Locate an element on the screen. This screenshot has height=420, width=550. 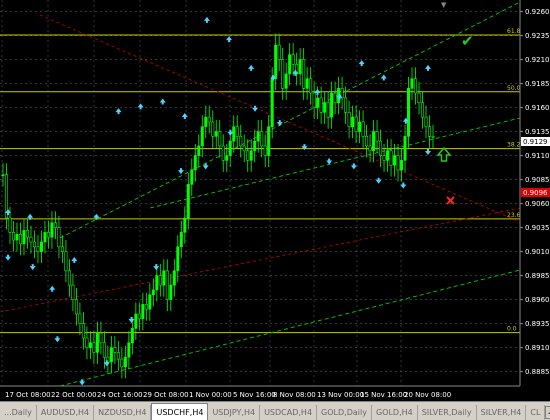
price-tick-label: 0.9160 is located at coordinates (537, 108).